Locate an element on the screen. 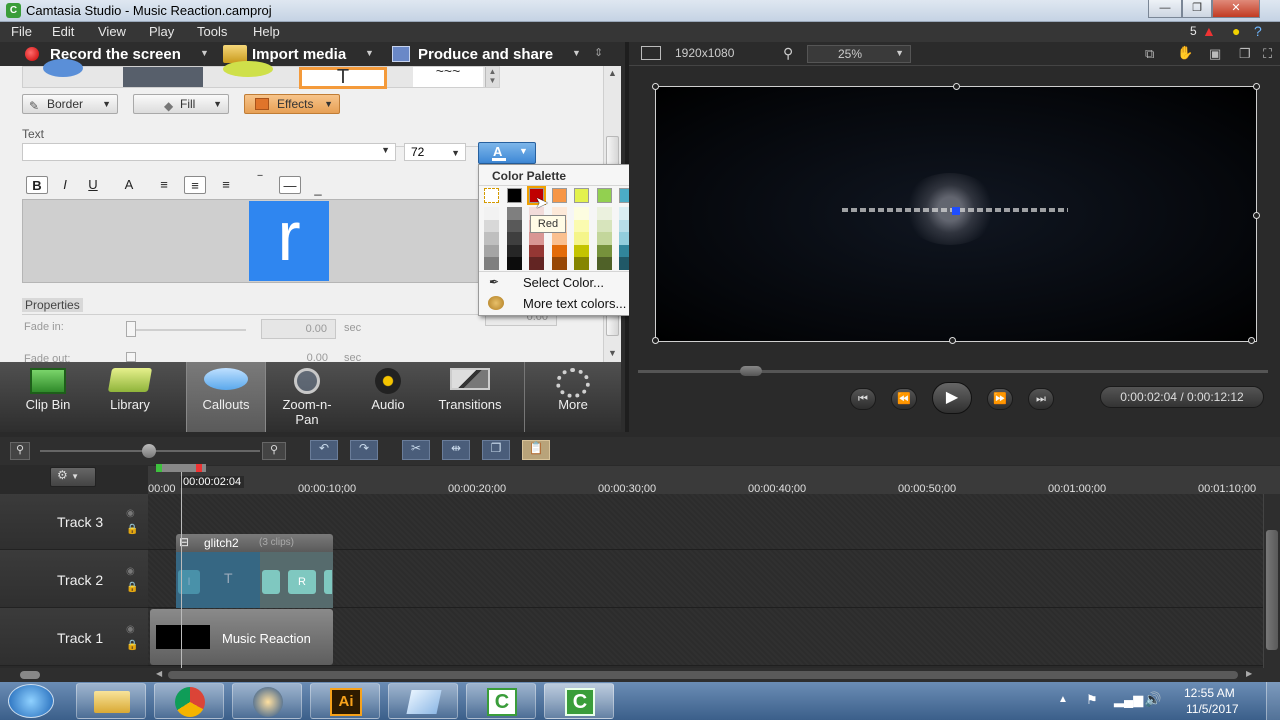 Image resolution: width=1280 pixels, height=720 pixels. track-1-header: Track 1 ◉ 🔒 is located at coordinates (74, 637).